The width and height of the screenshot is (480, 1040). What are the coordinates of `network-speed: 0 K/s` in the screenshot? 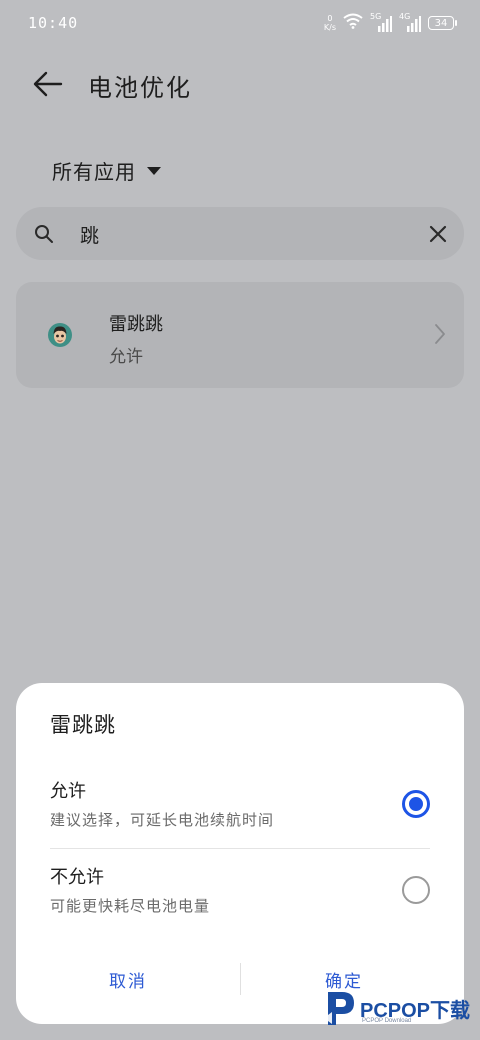 It's located at (330, 23).